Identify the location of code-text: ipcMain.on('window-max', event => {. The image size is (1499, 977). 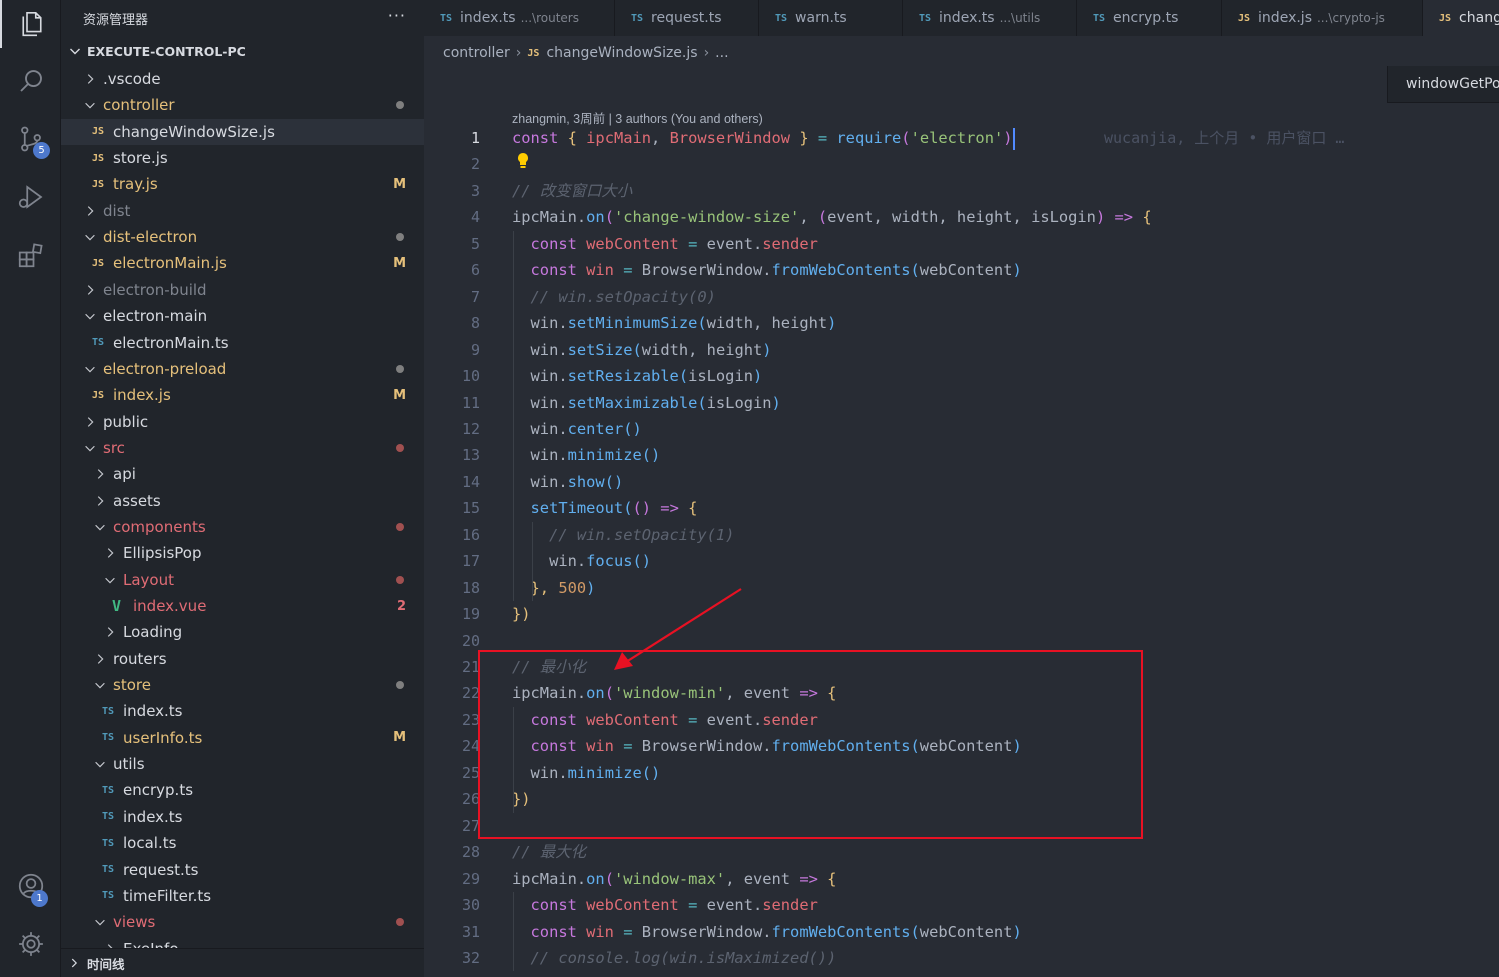
(674, 878).